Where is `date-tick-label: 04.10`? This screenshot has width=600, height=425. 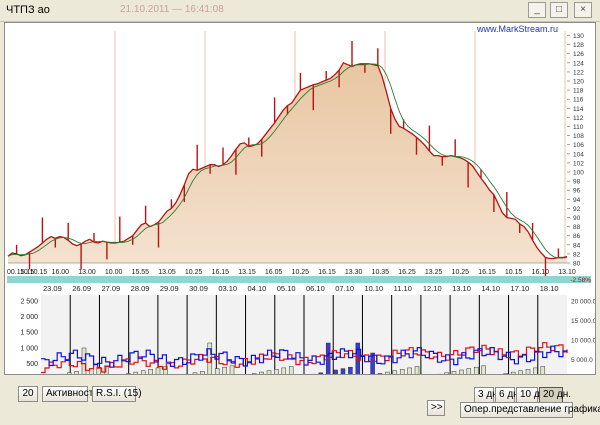 date-tick-label: 04.10 is located at coordinates (257, 288).